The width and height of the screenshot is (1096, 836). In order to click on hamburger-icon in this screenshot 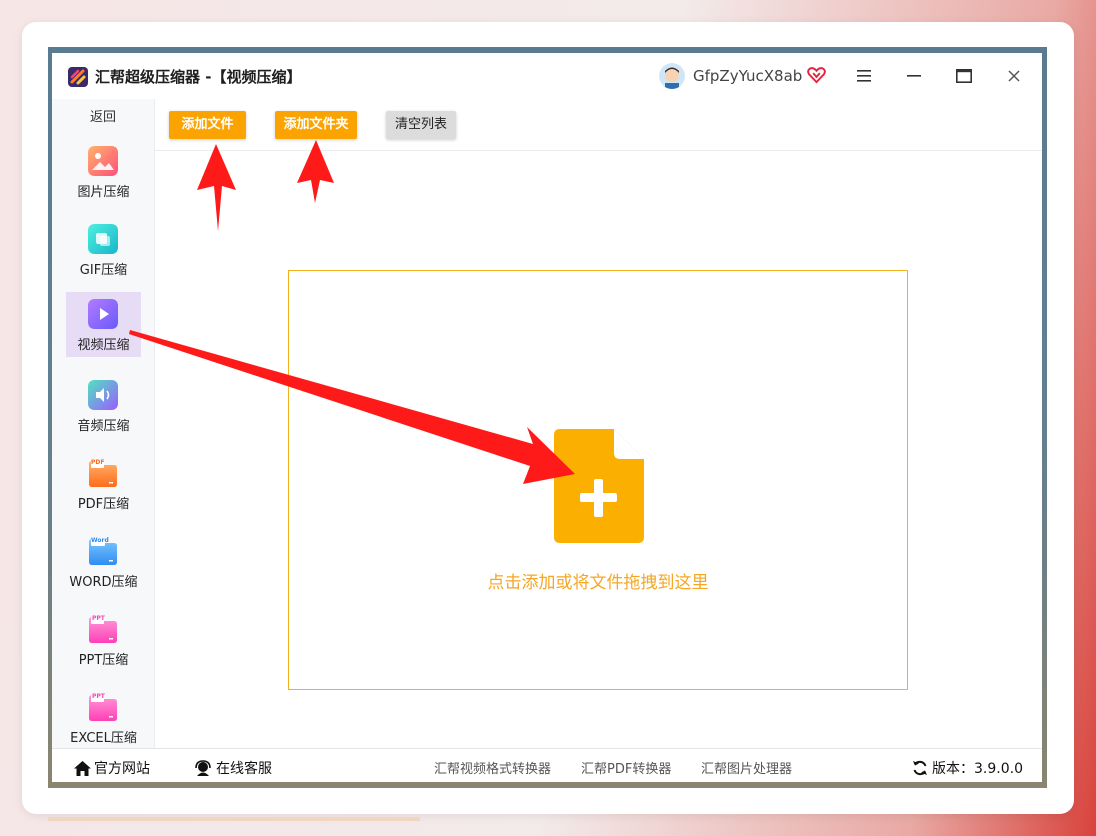, I will do `click(864, 76)`.